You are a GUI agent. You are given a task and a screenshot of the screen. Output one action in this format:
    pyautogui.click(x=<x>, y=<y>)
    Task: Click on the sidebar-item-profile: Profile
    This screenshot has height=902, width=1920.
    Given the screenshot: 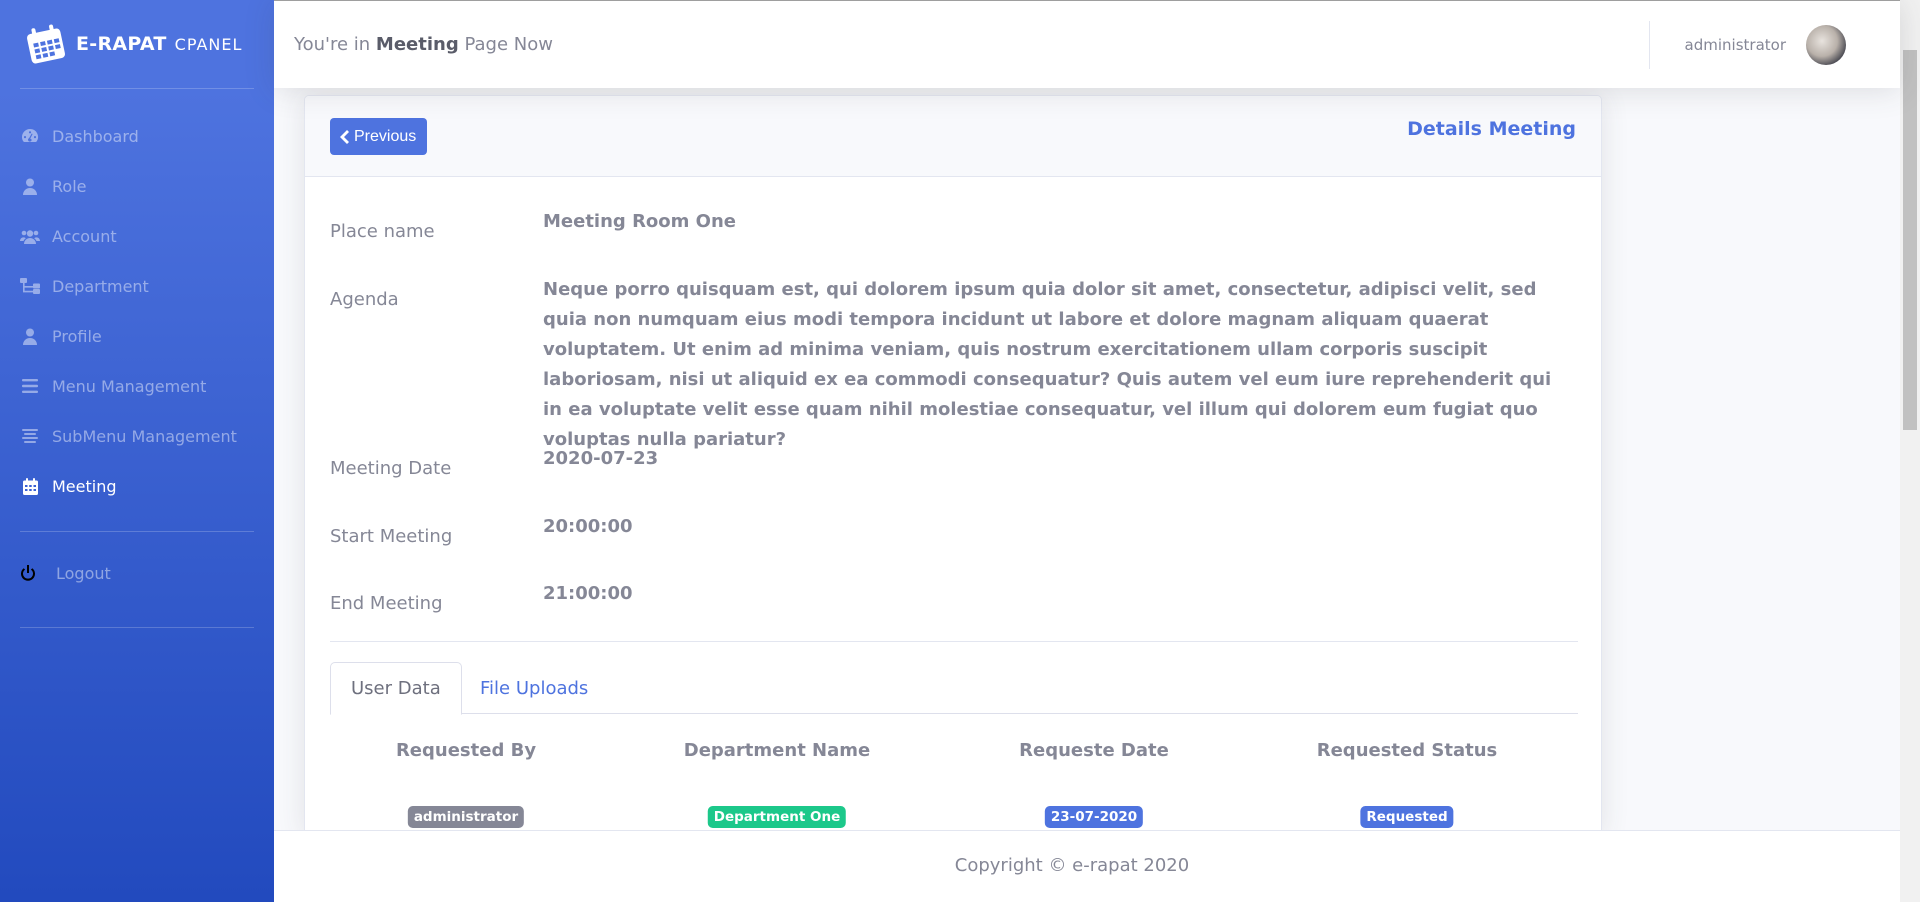 What is the action you would take?
    pyautogui.click(x=137, y=336)
    